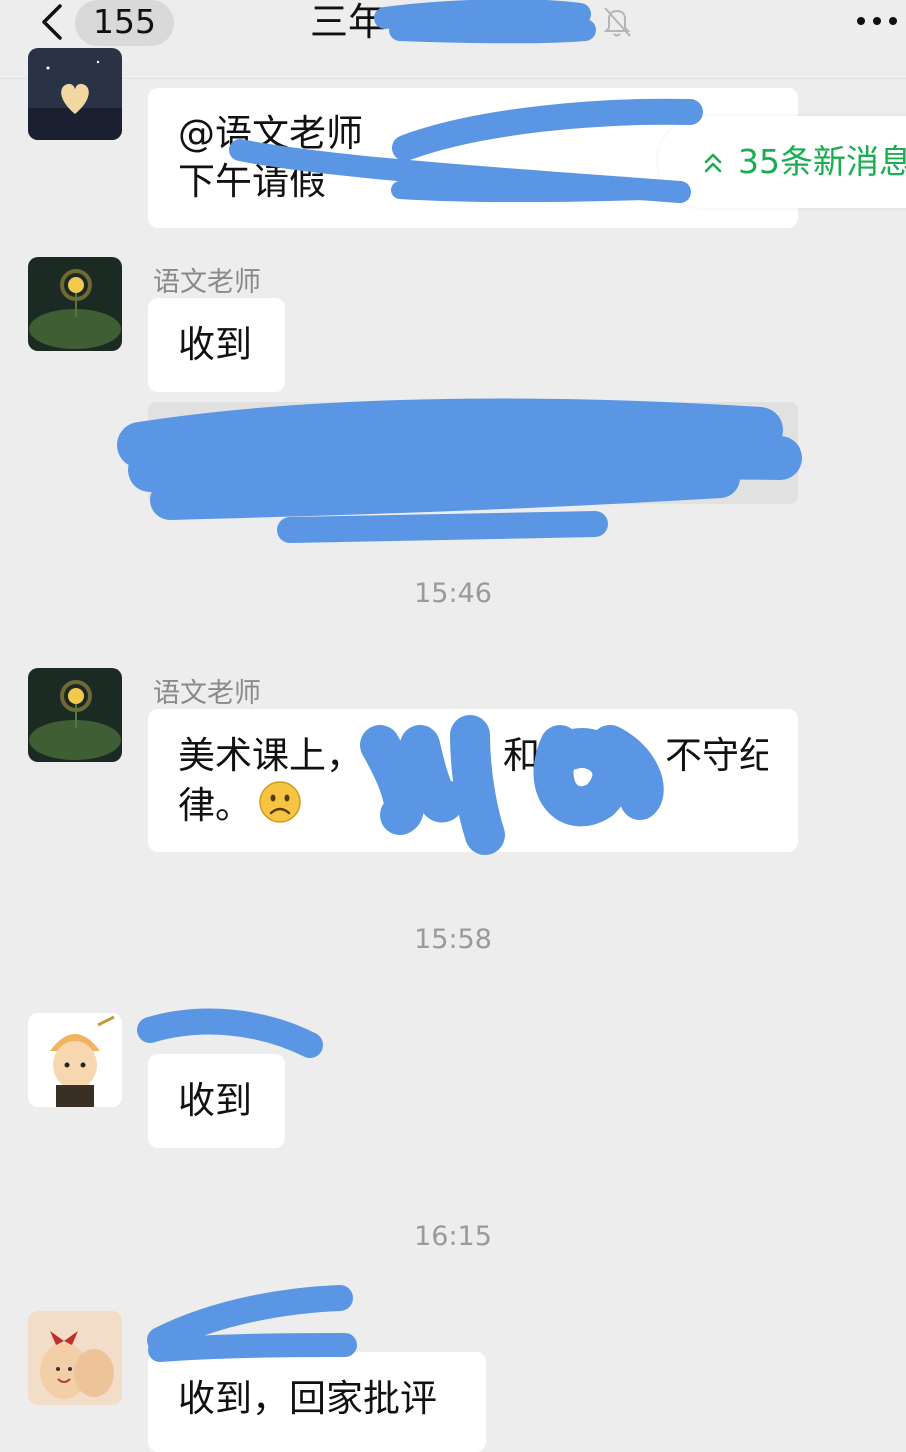 The height and width of the screenshot is (1452, 906). I want to click on new-messages-button: 35条新消息, so click(782, 162).